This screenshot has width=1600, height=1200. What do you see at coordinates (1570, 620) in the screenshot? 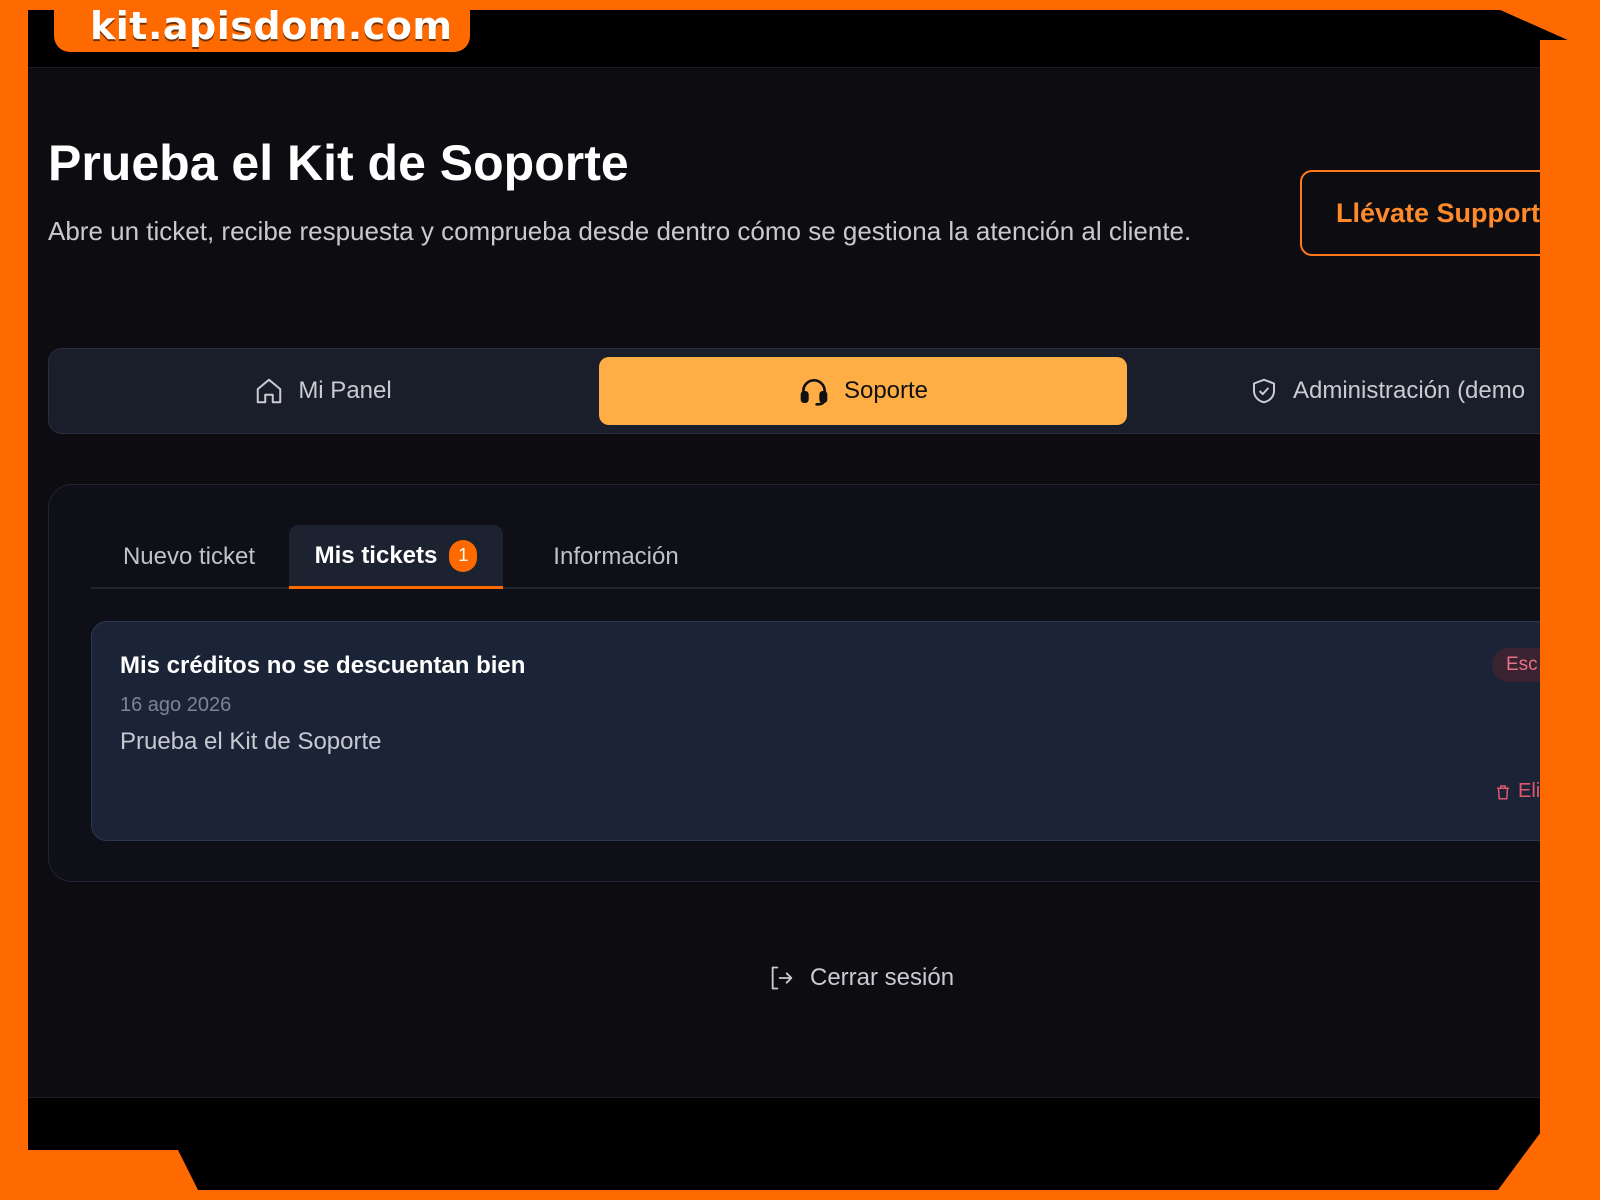
I see `frame-edge` at bounding box center [1570, 620].